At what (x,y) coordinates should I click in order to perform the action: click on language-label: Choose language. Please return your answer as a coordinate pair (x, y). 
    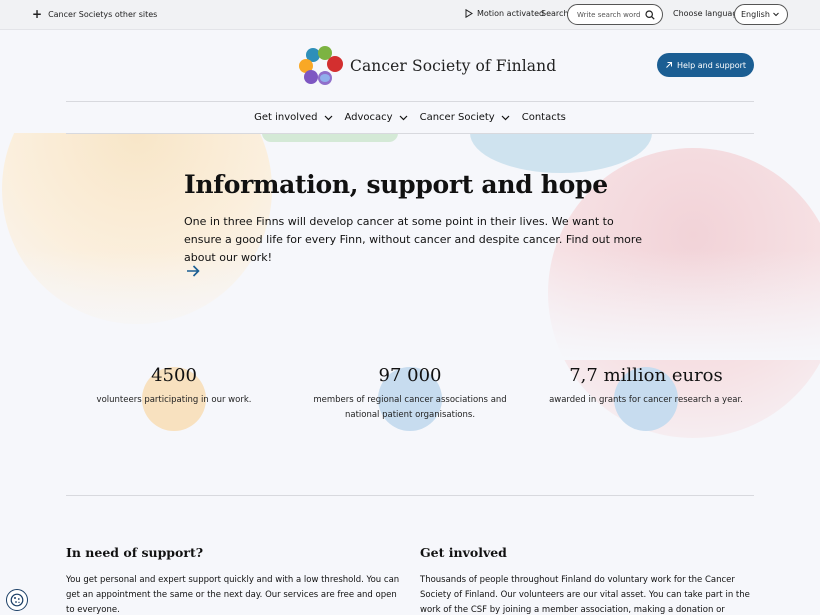
    Looking at the image, I should click on (708, 13).